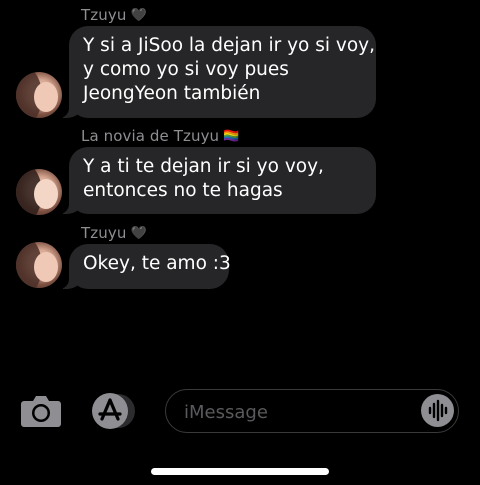 This screenshot has height=485, width=480. I want to click on audio-waveform-icon, so click(437, 410).